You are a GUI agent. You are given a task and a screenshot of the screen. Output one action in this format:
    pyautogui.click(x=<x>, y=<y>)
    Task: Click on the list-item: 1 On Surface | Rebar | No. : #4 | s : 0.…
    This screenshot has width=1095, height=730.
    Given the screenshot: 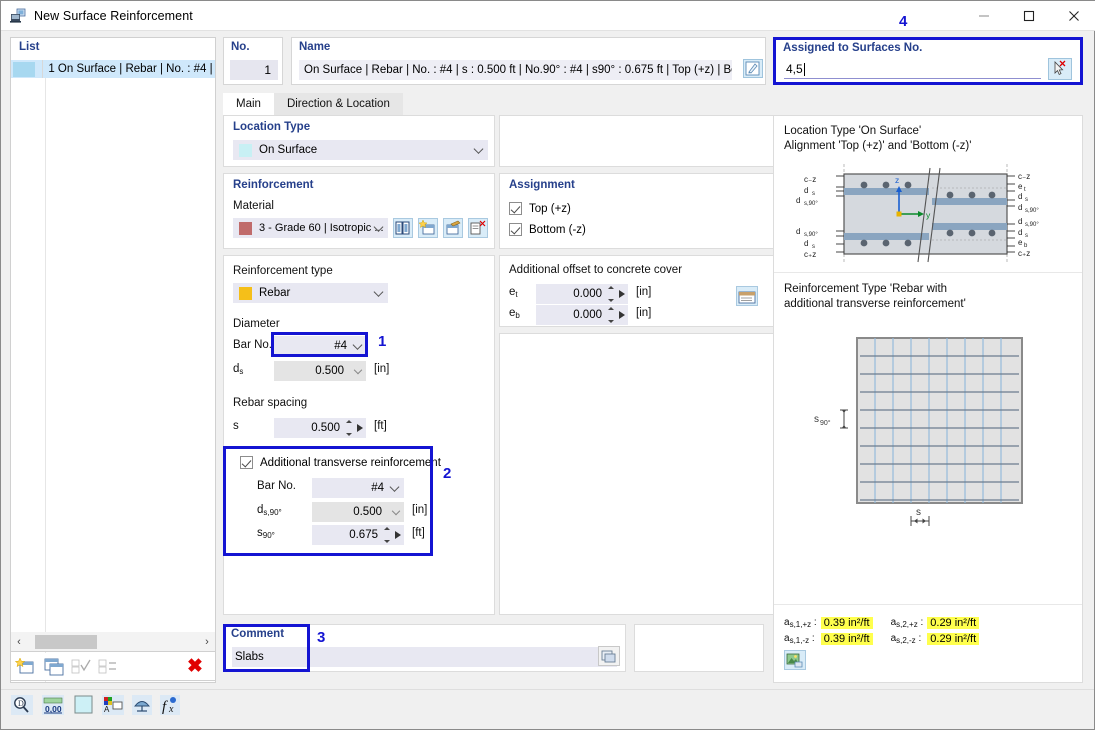 What is the action you would take?
    pyautogui.click(x=113, y=69)
    